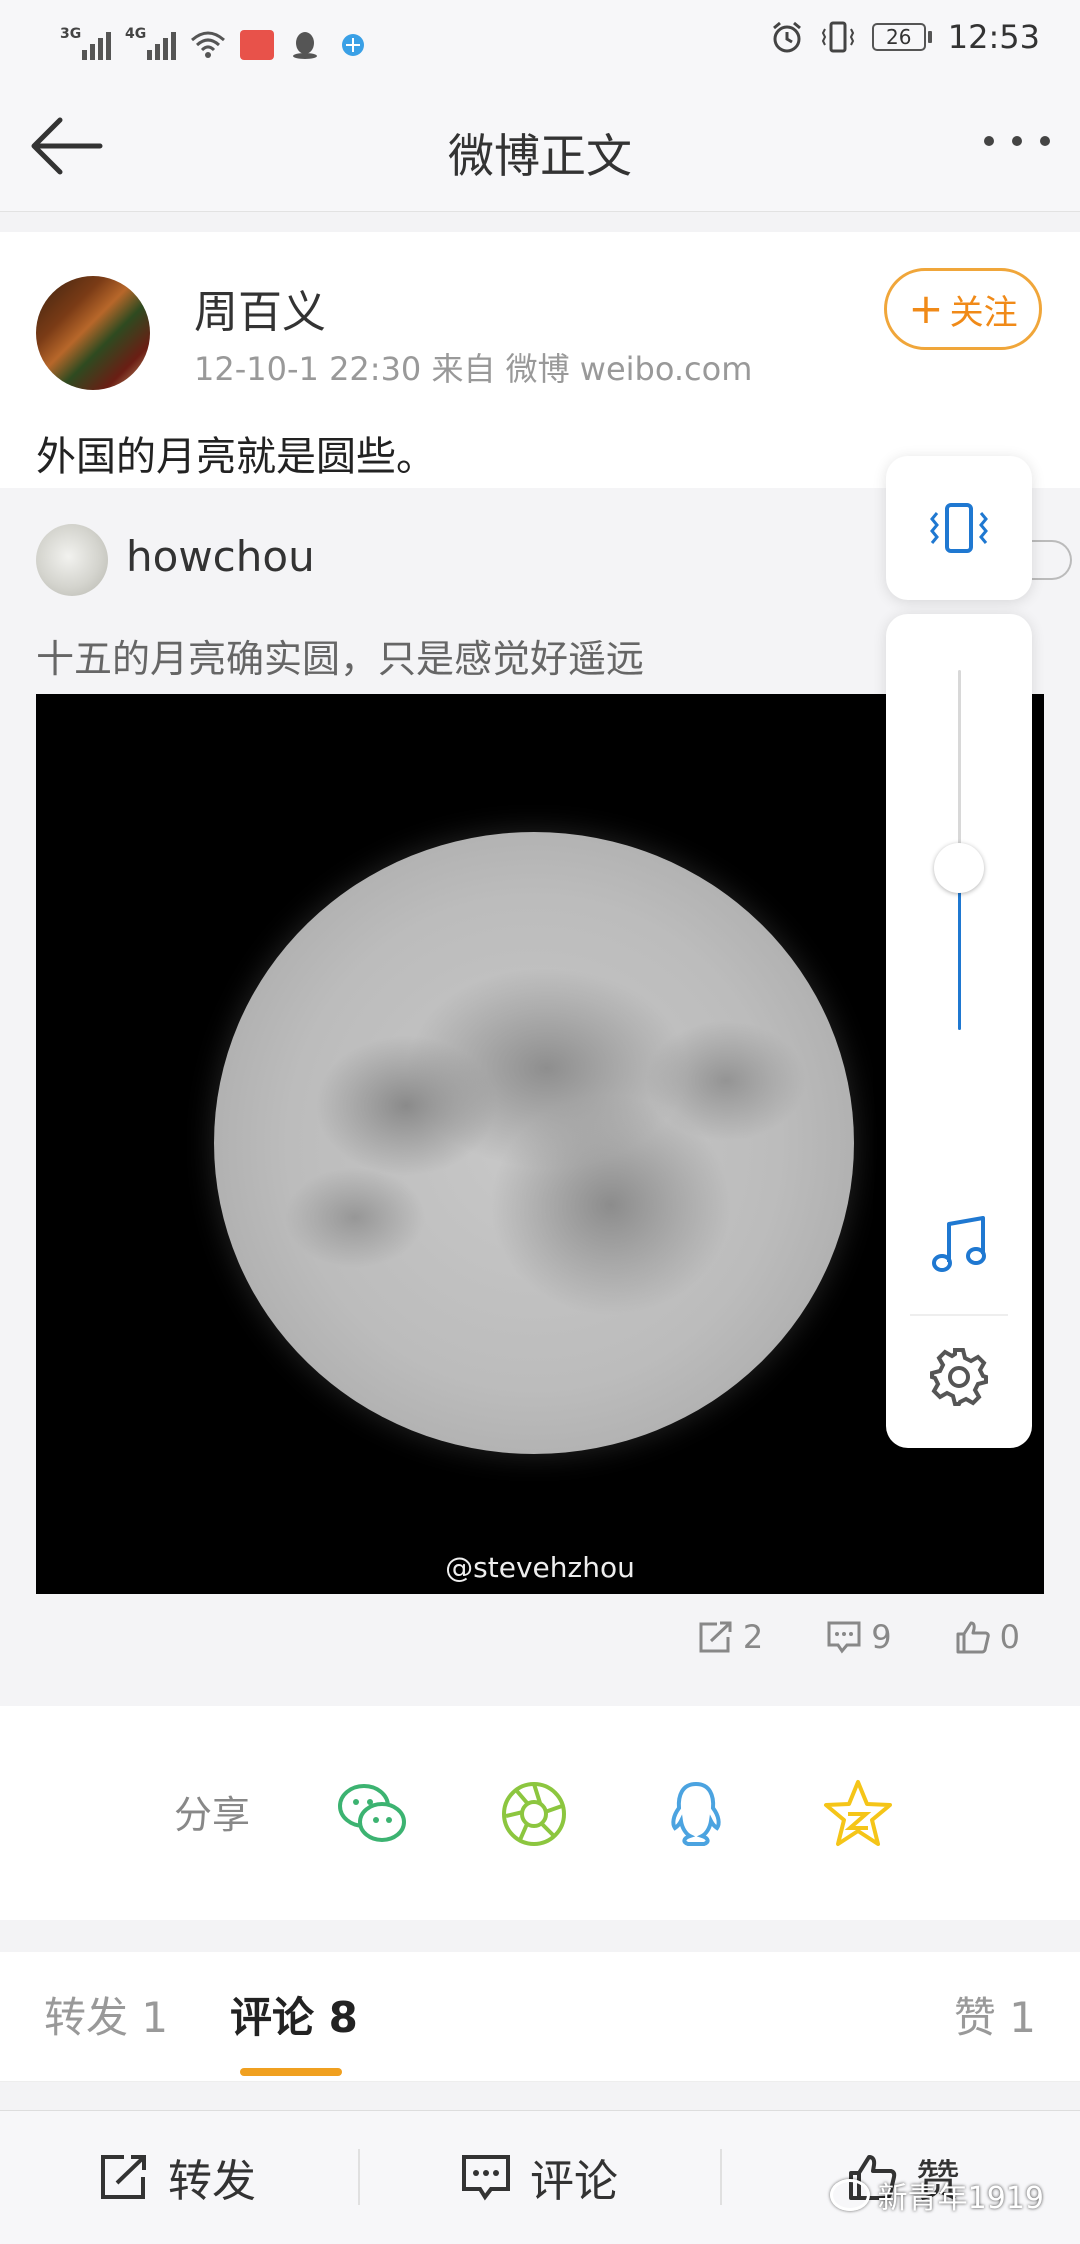  I want to click on bottom-action-bar: 转发 评论 赞 新青年1919, so click(540, 2177).